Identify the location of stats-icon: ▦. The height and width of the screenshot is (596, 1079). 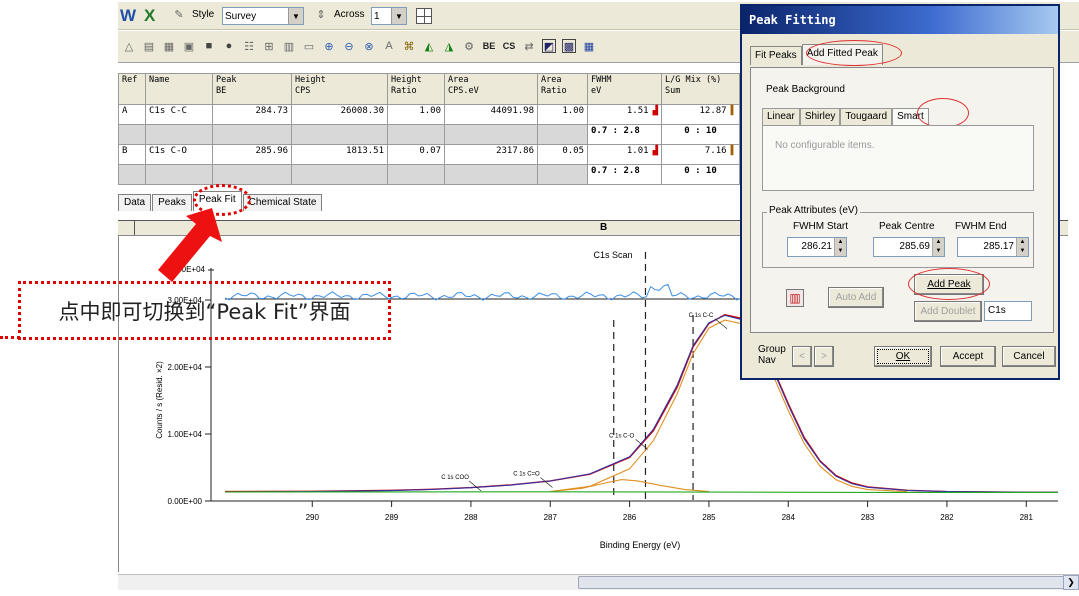
(169, 46).